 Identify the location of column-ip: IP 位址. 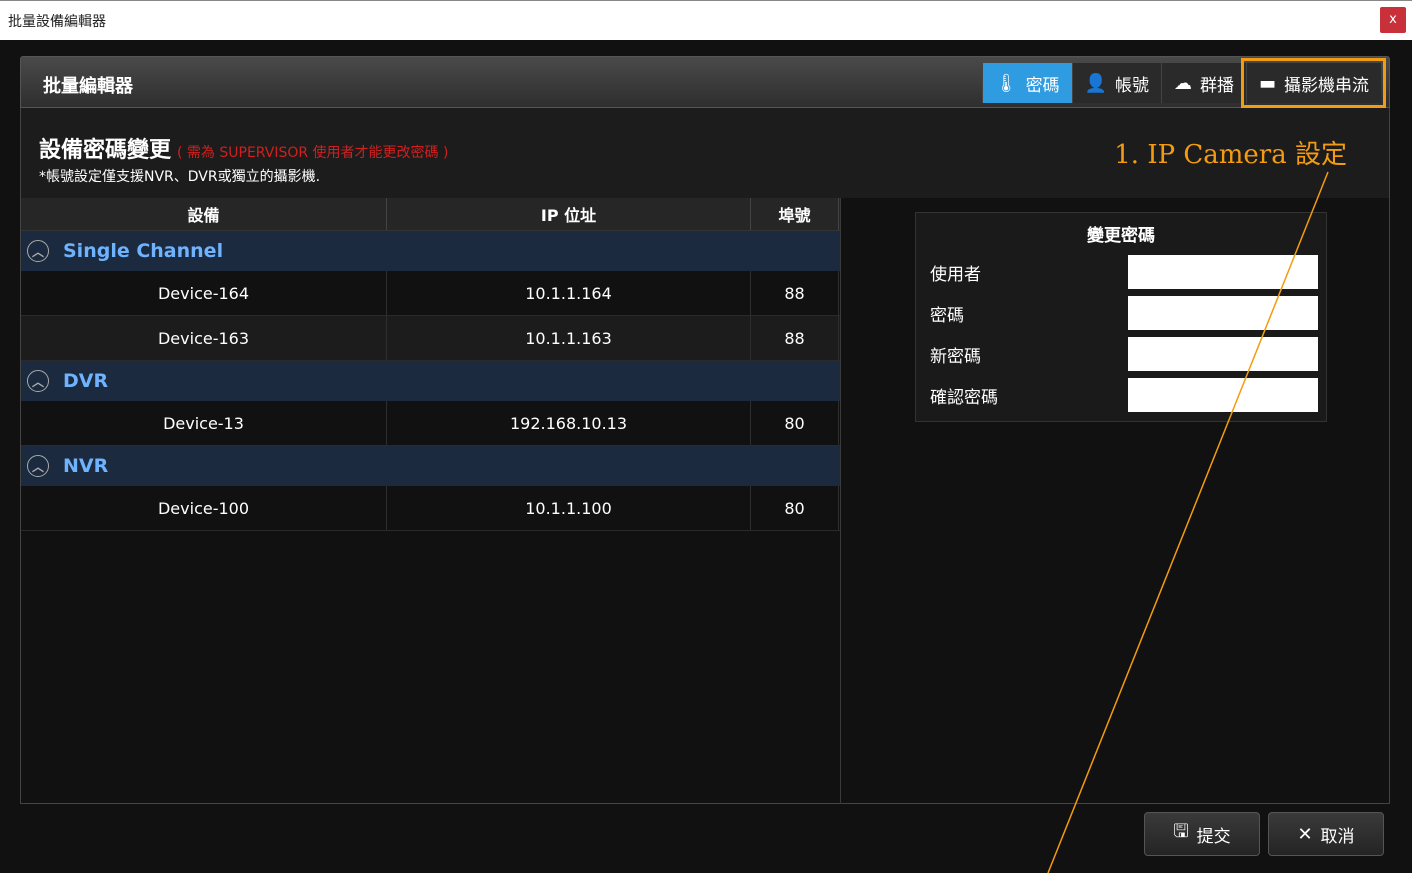
(569, 214).